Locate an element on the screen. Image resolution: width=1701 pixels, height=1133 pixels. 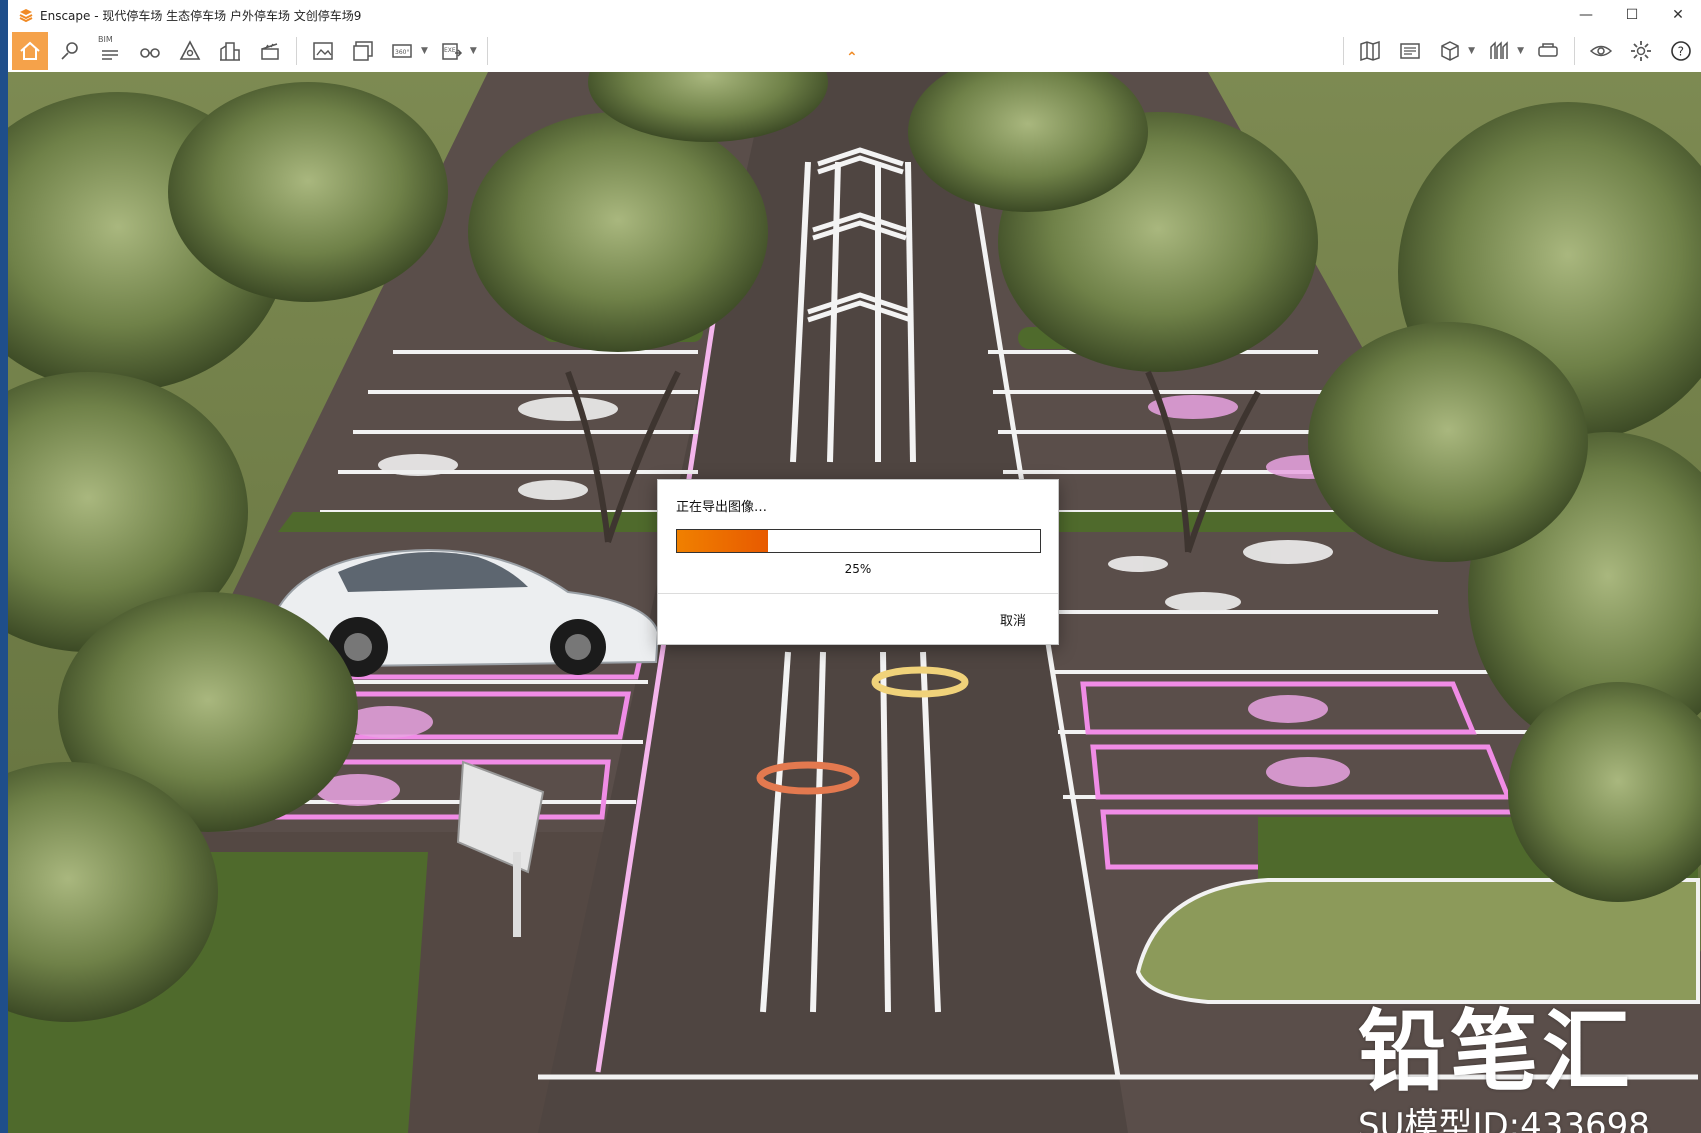
section-button is located at coordinates (1499, 51).